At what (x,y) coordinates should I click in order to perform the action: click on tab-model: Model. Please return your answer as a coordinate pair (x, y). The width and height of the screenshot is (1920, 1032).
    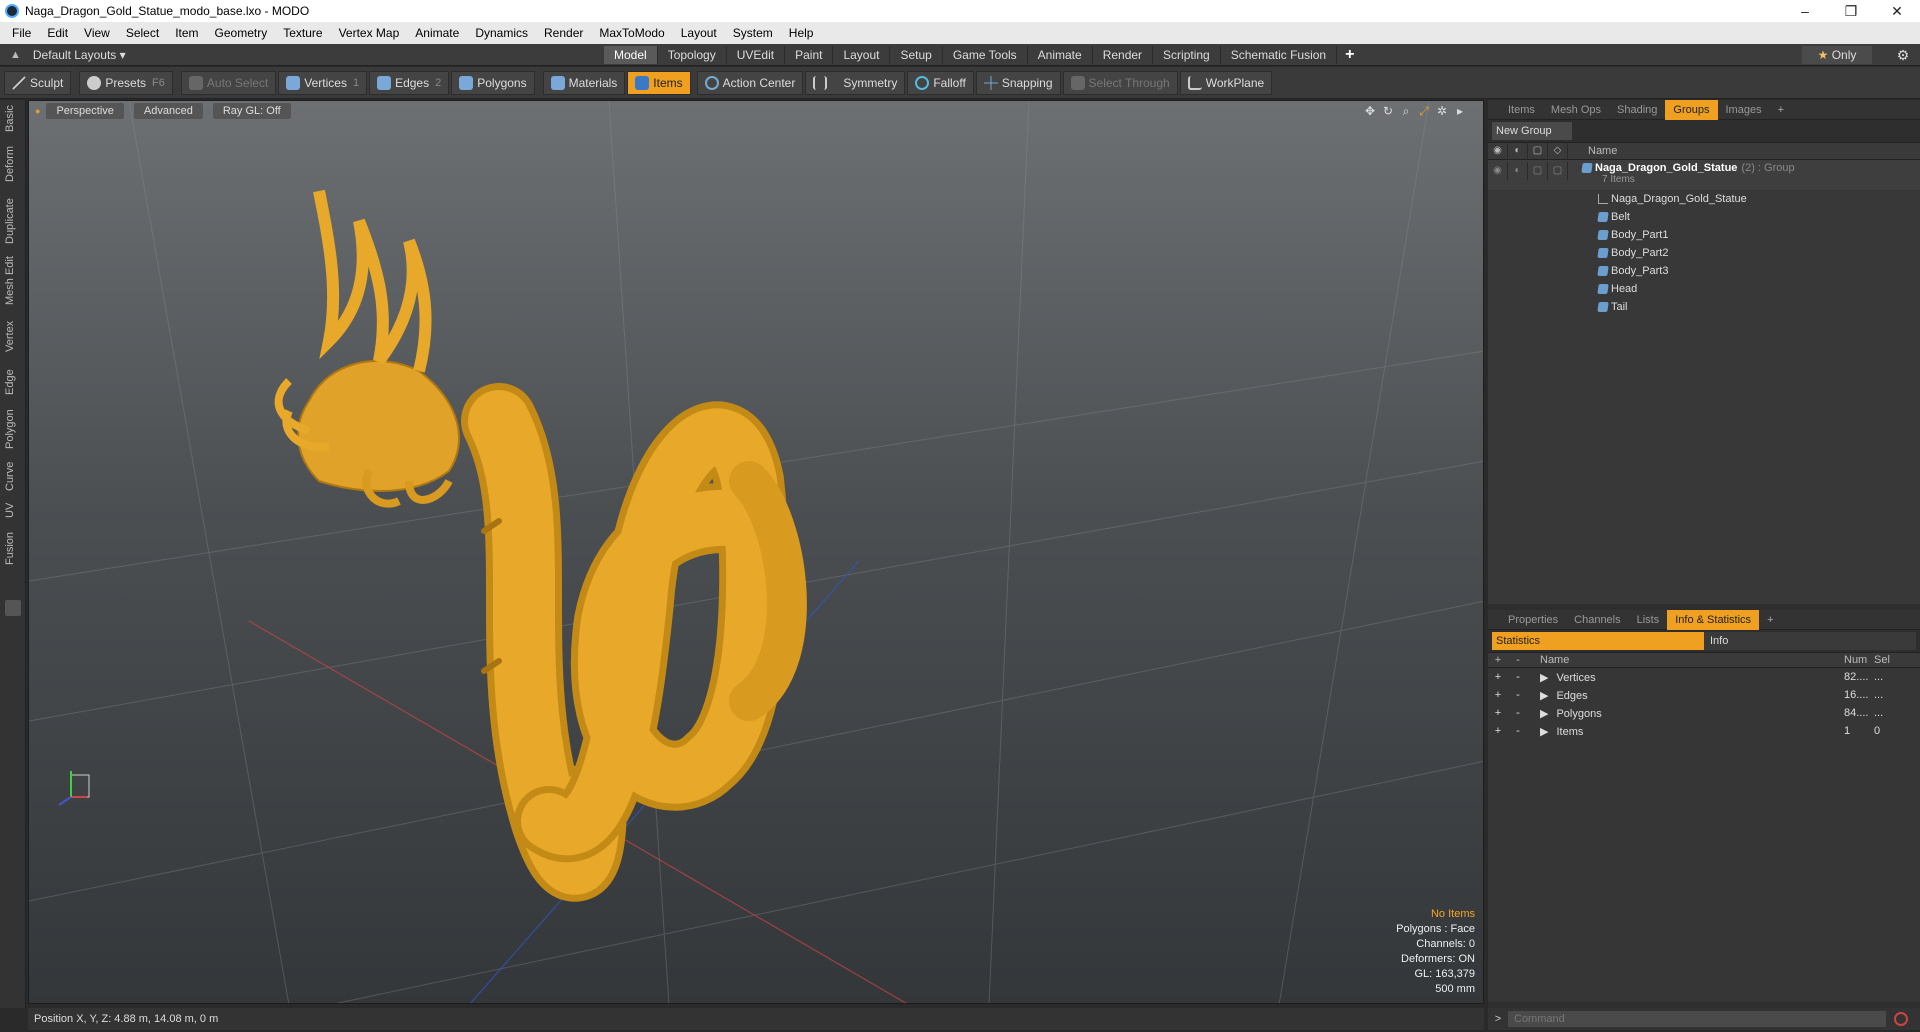
    Looking at the image, I should click on (631, 55).